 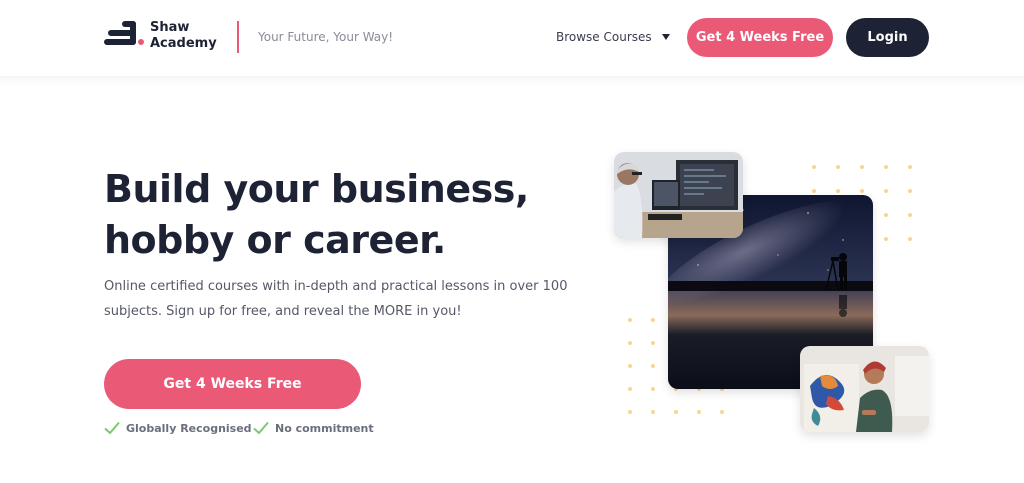 I want to click on feature-label: Globally Recognised, so click(x=189, y=428).